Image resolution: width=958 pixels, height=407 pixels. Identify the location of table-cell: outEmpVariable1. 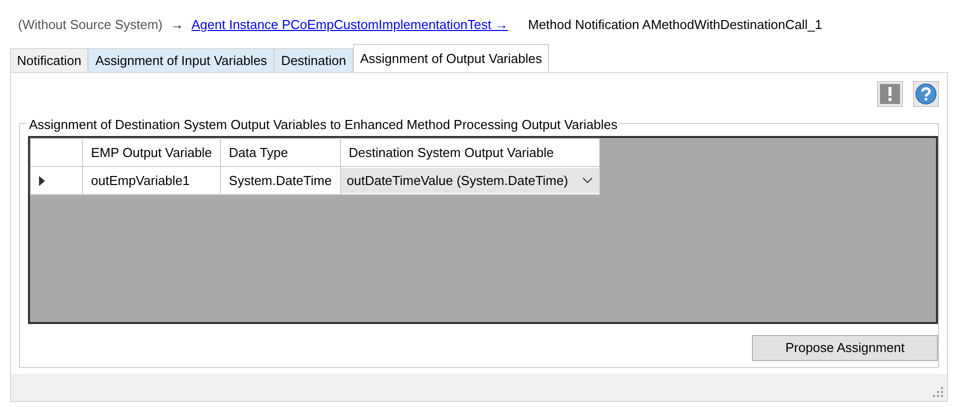
(151, 180).